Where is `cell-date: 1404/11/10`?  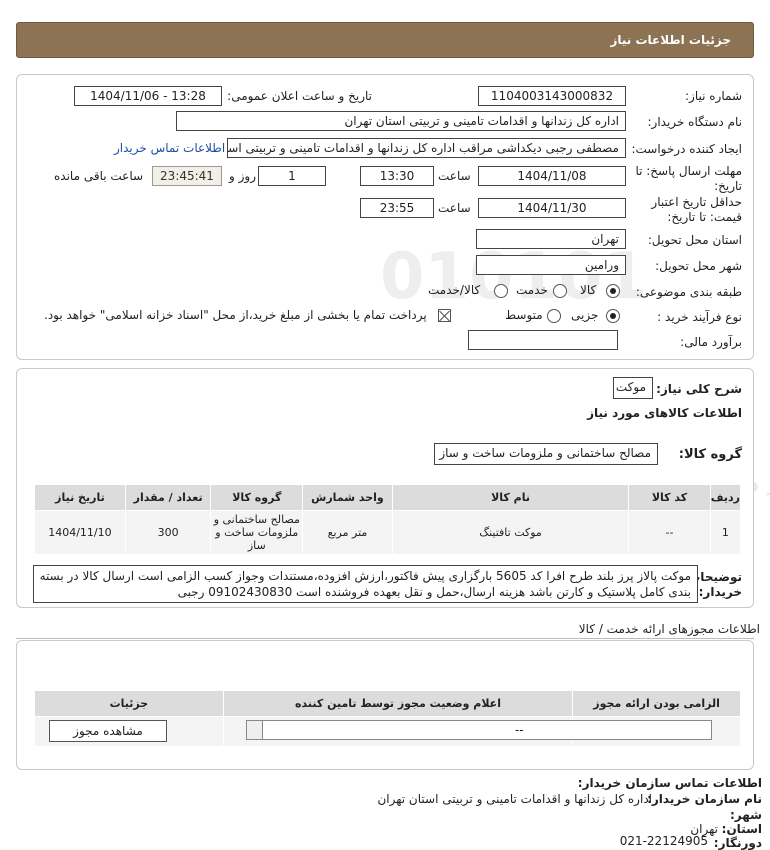
cell-date: 1404/11/10 is located at coordinates (80, 532).